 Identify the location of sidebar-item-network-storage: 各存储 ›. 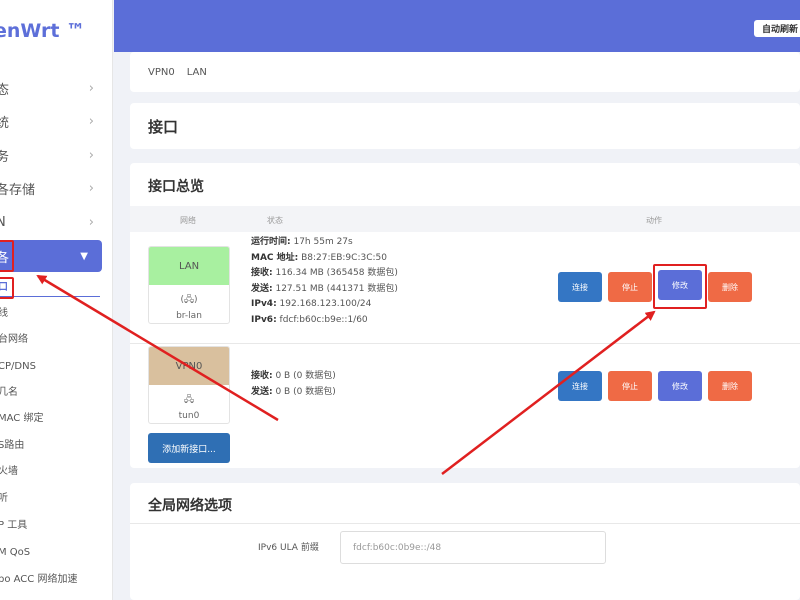
(54, 188).